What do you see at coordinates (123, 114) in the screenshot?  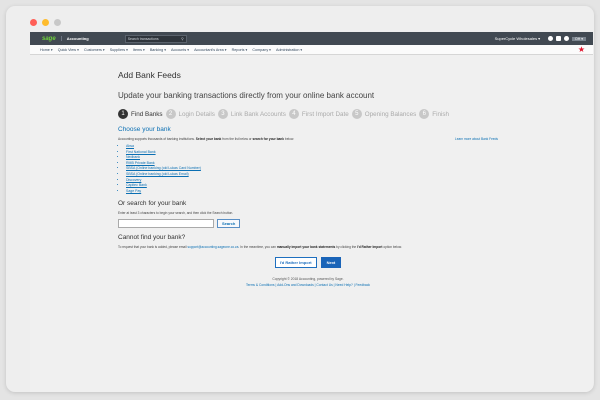 I see `step-number: 1` at bounding box center [123, 114].